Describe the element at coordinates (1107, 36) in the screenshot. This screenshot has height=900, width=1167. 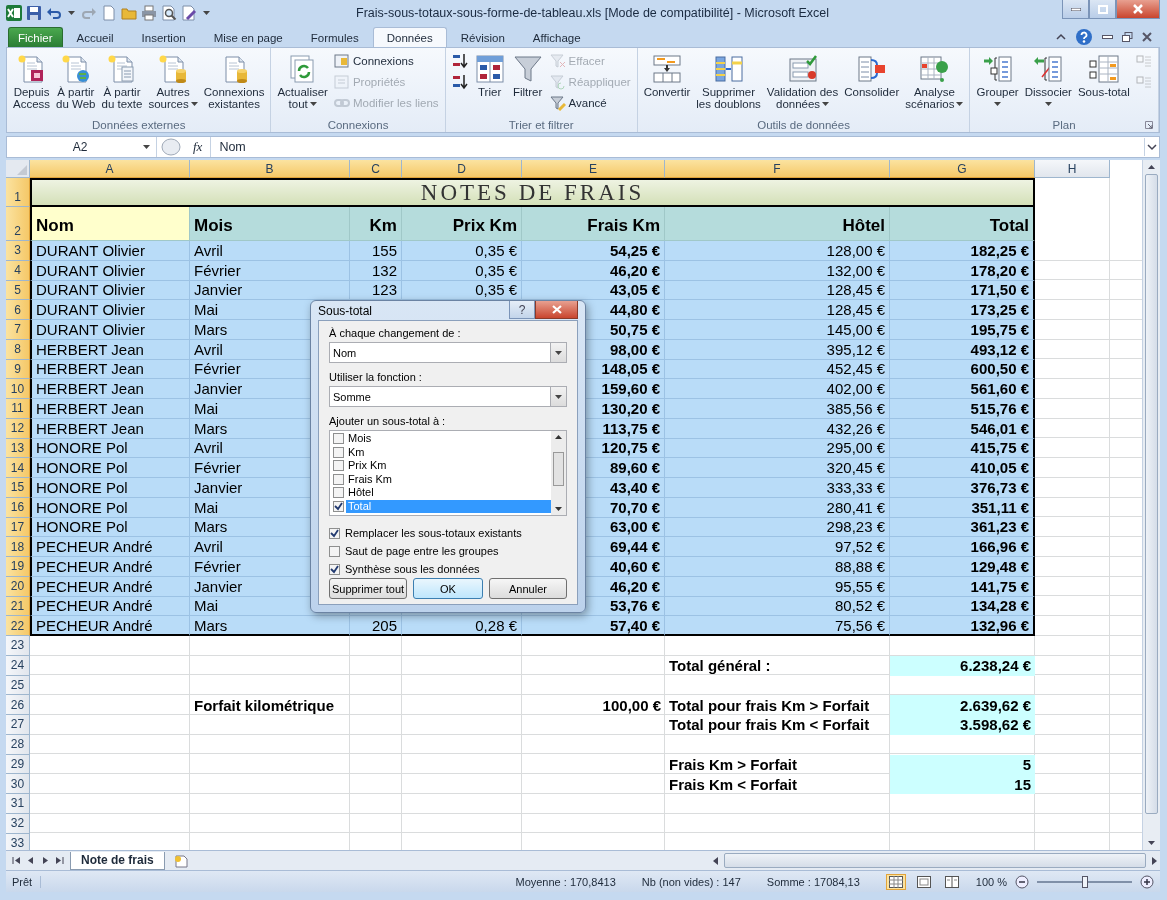
I see `minimize-icon` at that location.